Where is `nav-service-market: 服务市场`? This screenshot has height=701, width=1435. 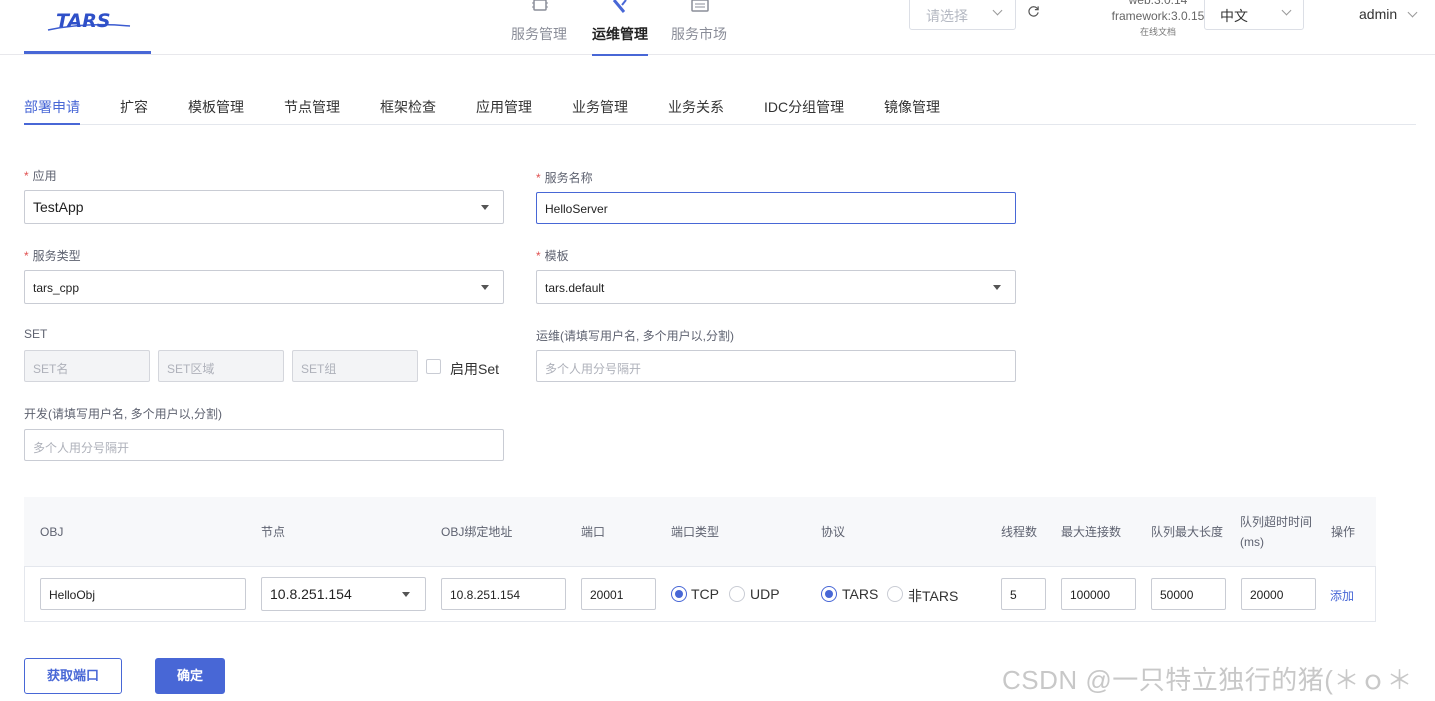
nav-service-market: 服务市场 is located at coordinates (699, 22).